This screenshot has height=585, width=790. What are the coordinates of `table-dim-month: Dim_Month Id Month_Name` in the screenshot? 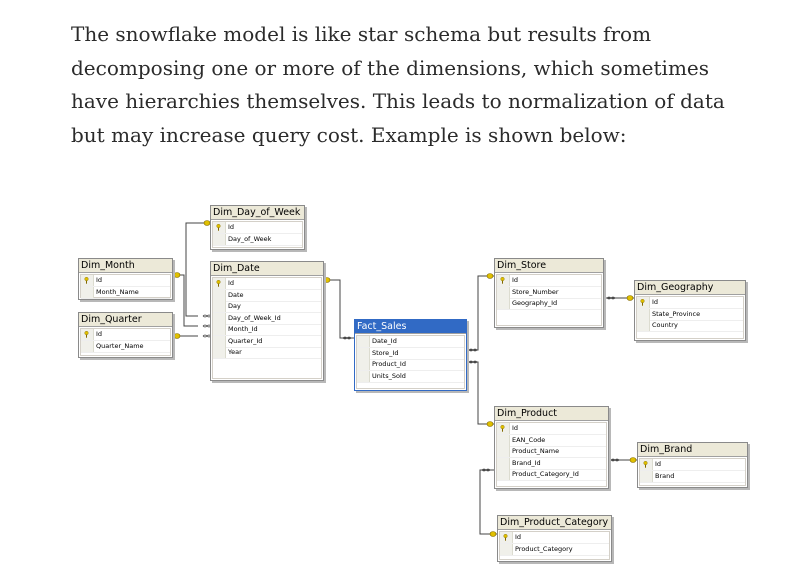 It's located at (125, 279).